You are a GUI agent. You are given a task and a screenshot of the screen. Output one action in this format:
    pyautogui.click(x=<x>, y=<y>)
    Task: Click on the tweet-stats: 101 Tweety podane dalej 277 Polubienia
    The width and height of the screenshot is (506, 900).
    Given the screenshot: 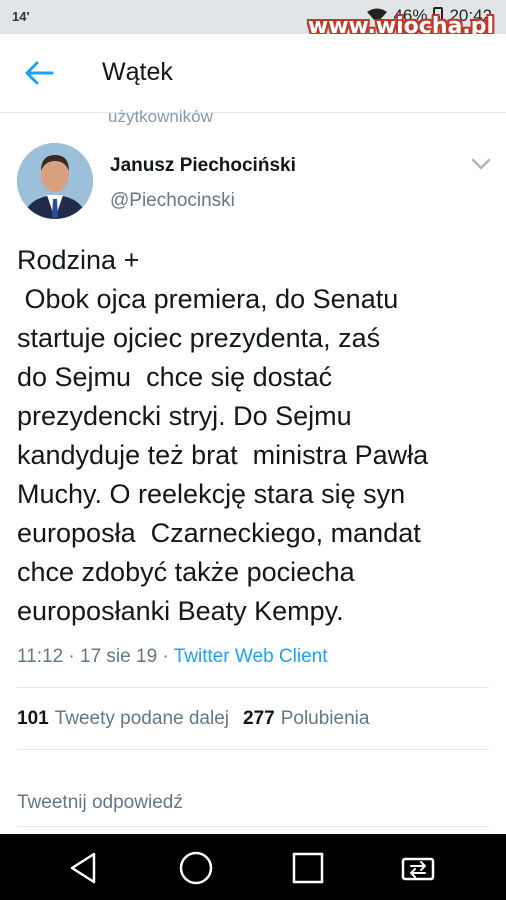 What is the action you would take?
    pyautogui.click(x=193, y=719)
    